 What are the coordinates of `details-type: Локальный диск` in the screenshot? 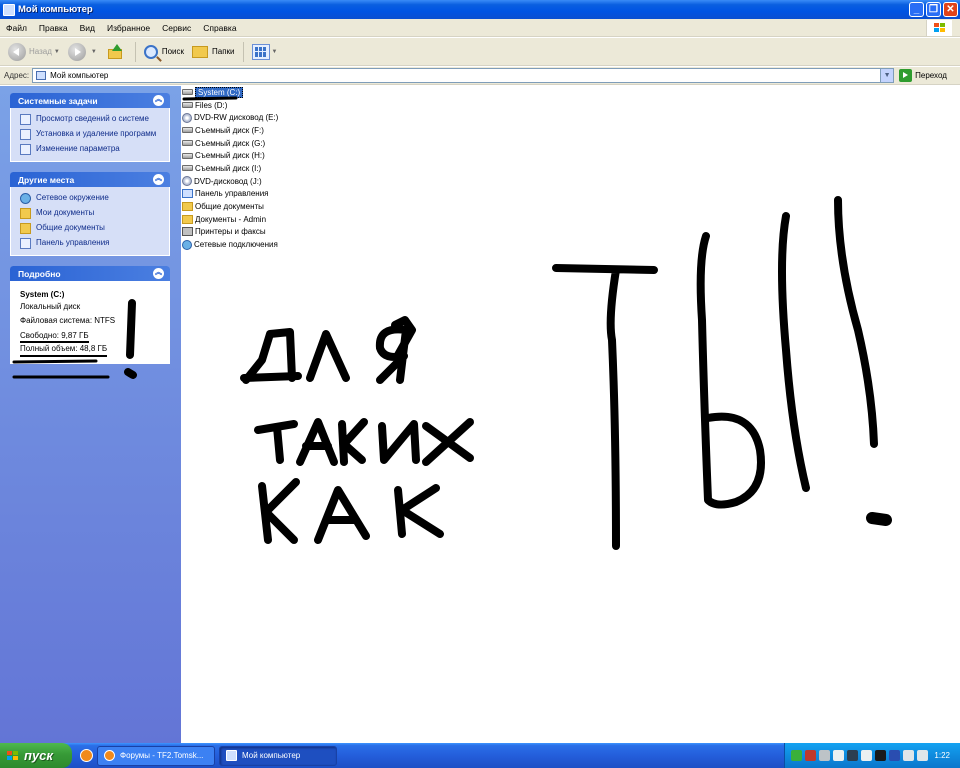 It's located at (50, 306).